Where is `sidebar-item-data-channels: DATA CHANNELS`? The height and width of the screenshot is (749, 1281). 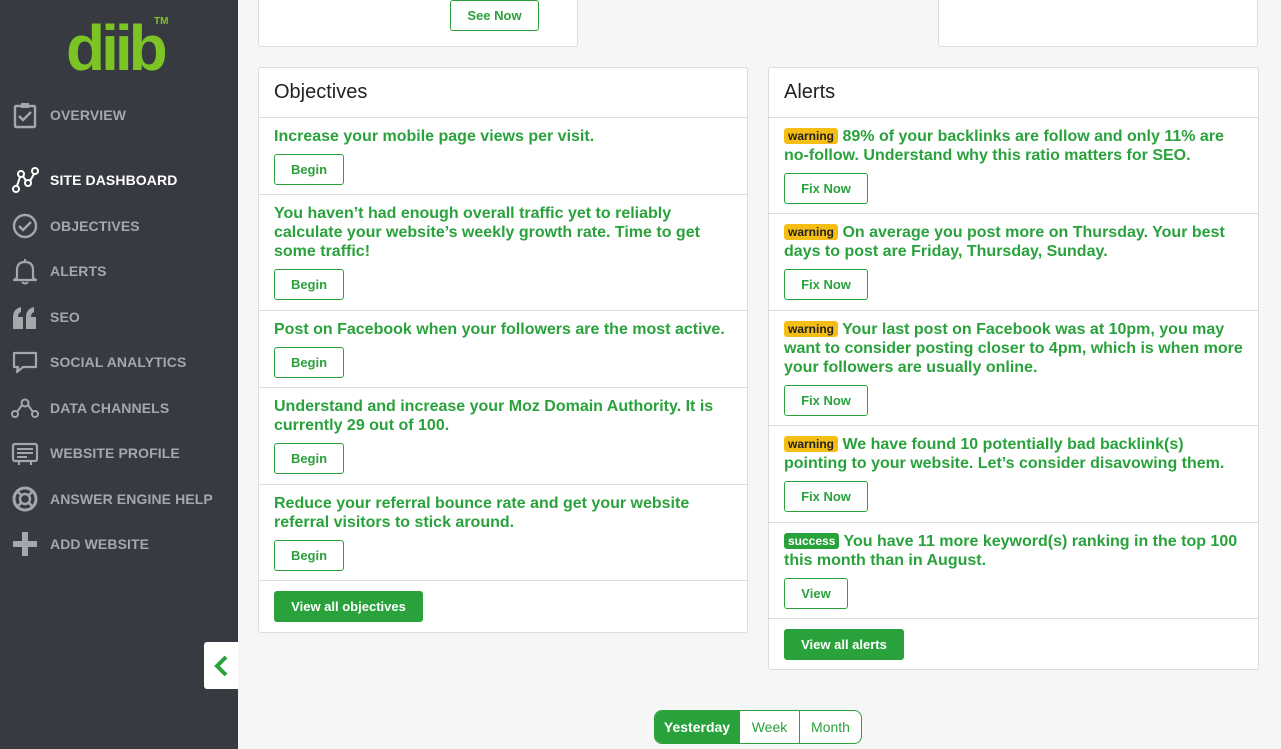
sidebar-item-data-channels: DATA CHANNELS is located at coordinates (119, 408).